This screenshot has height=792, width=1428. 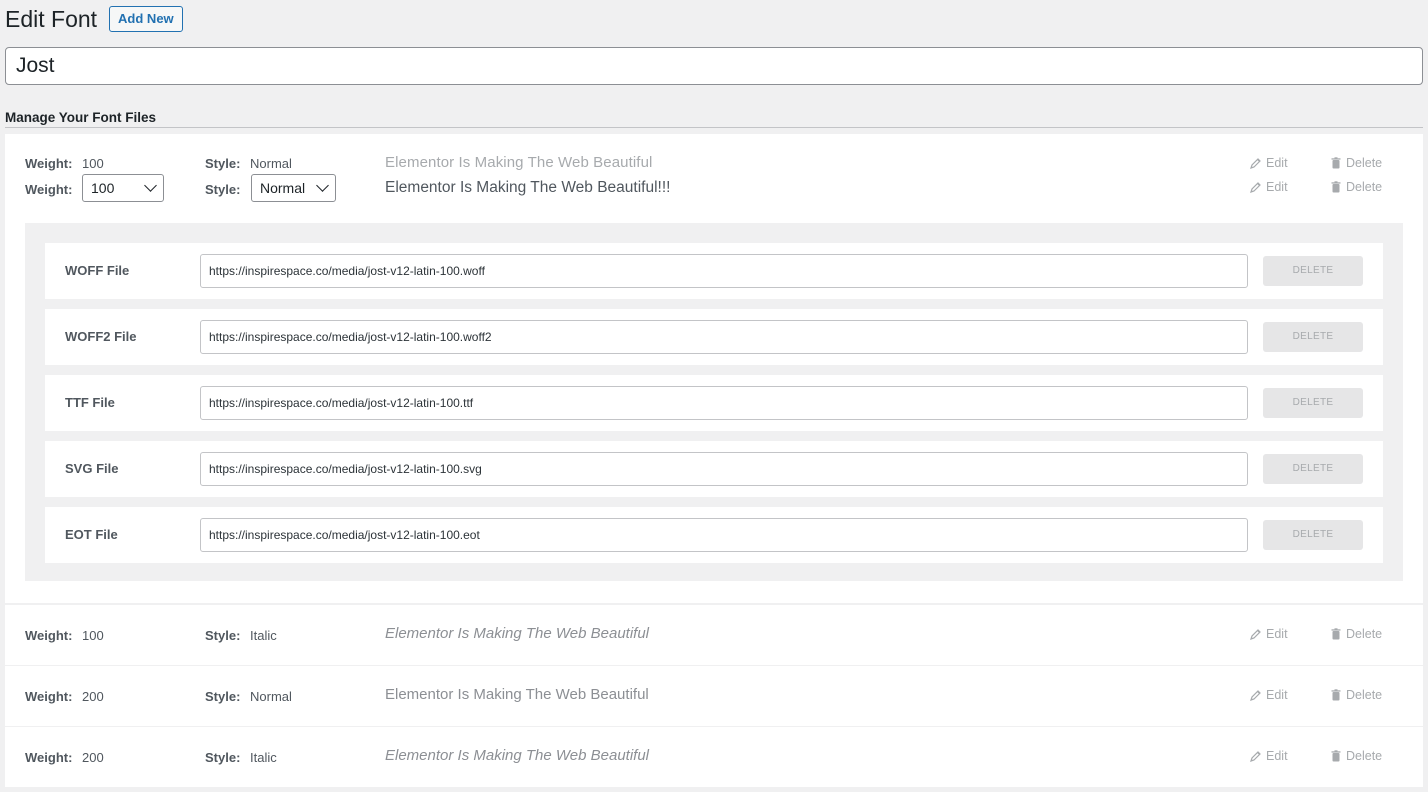 What do you see at coordinates (146, 19) in the screenshot?
I see `add-new-button: Add New` at bounding box center [146, 19].